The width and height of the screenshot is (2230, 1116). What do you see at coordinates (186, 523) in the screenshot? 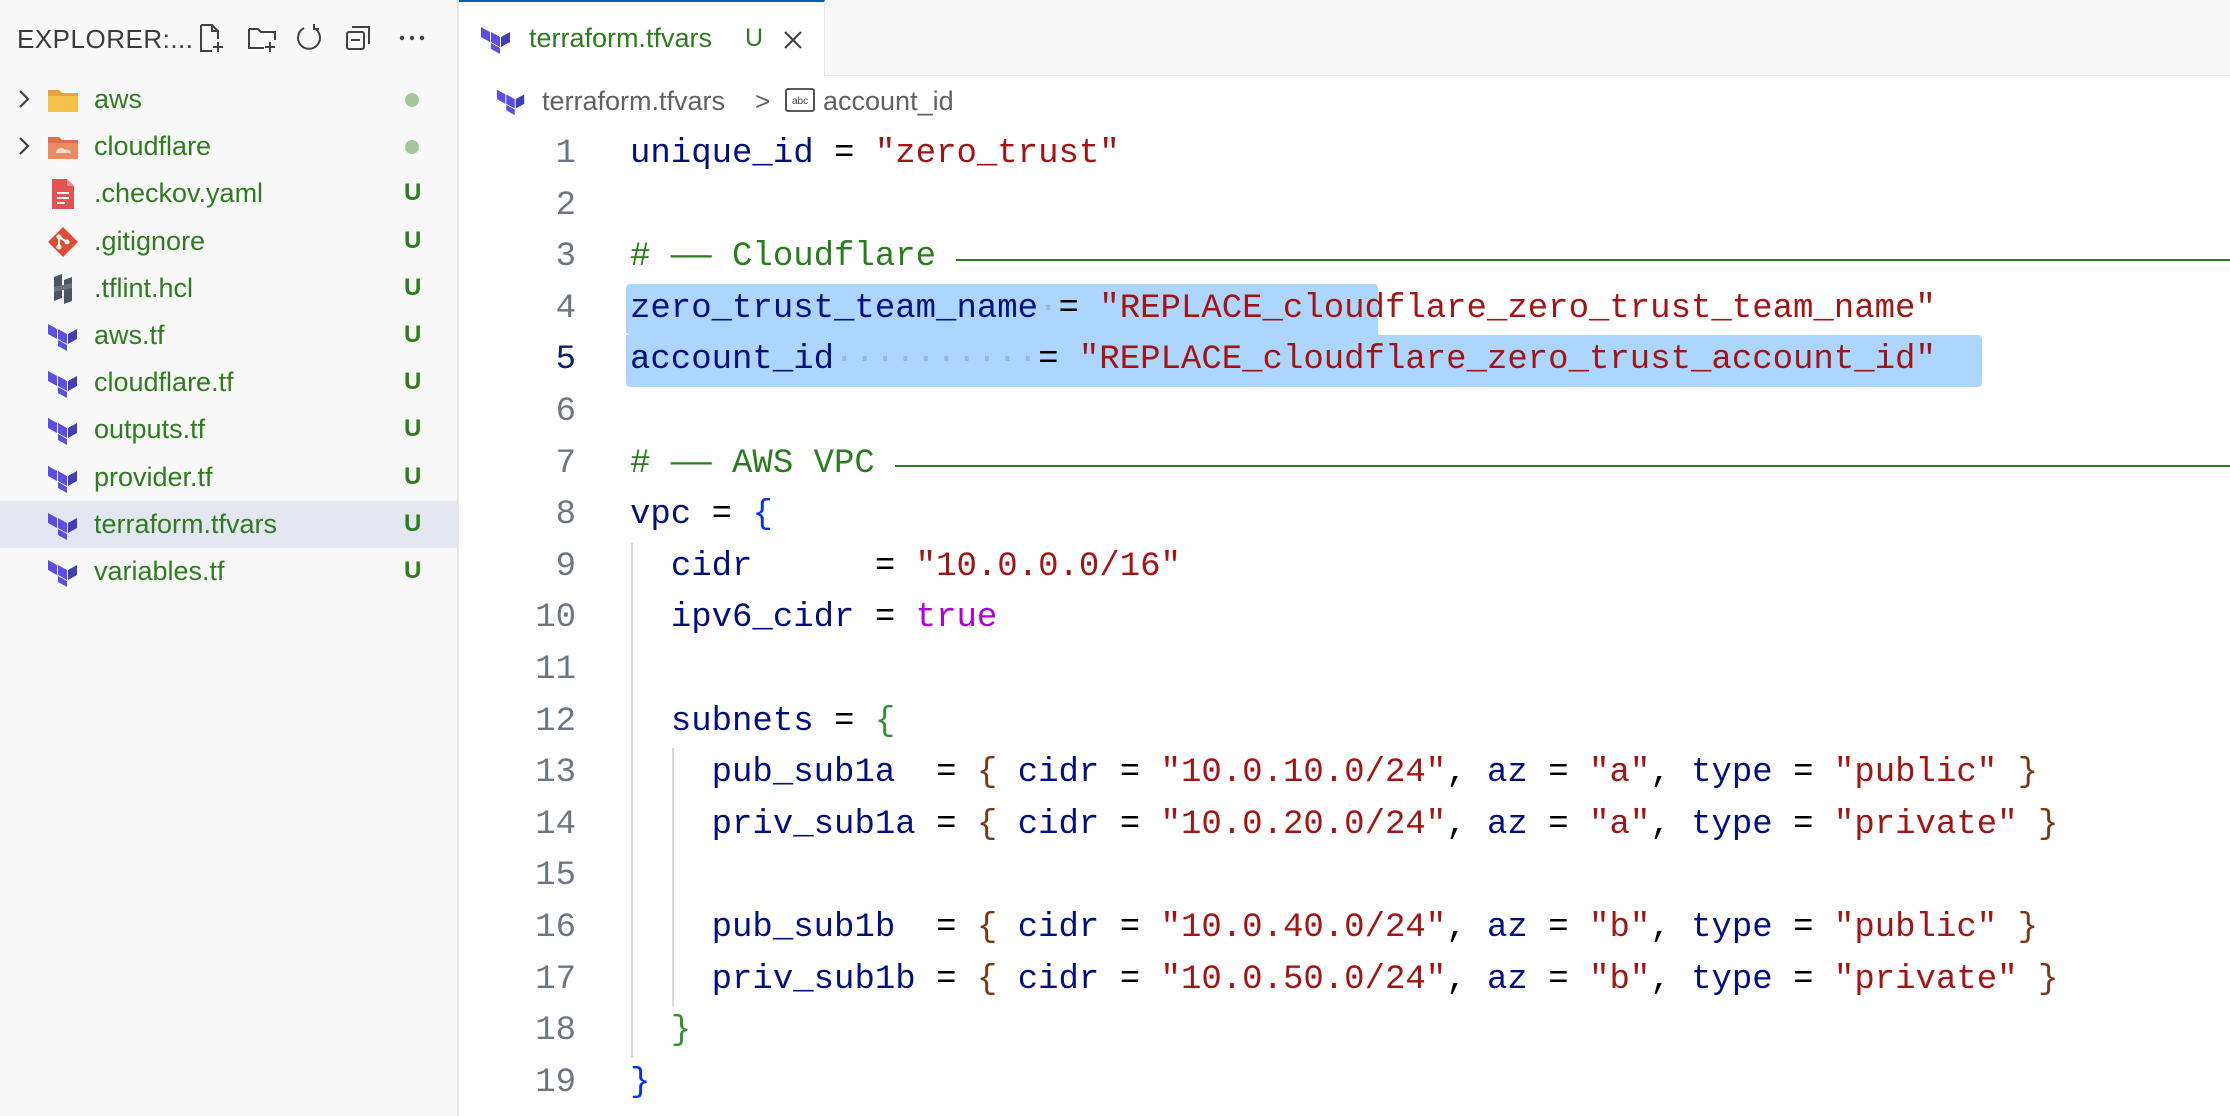
I see `tree-item-label: terraform.tfvars` at bounding box center [186, 523].